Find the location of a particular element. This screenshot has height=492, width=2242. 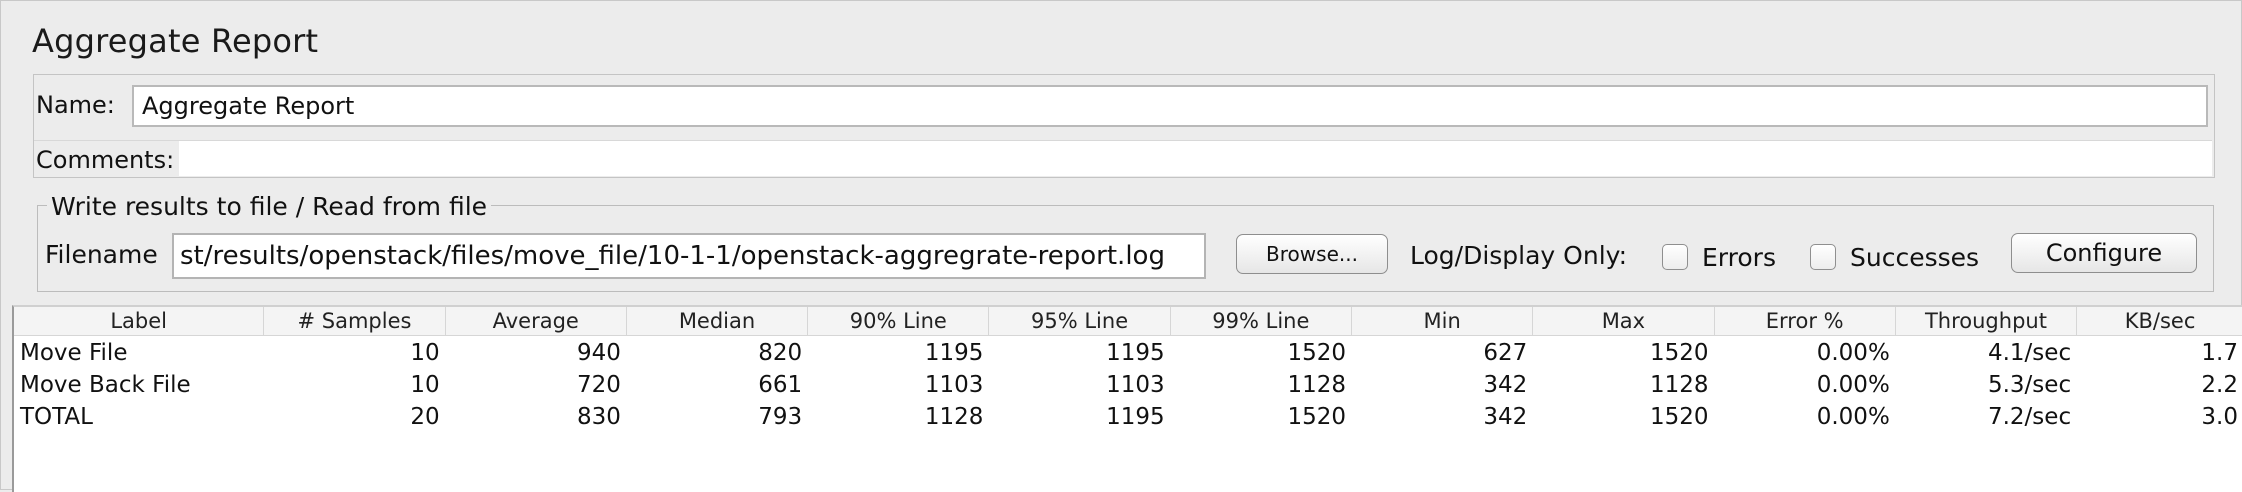

column-header: 90% Line is located at coordinates (899, 321).